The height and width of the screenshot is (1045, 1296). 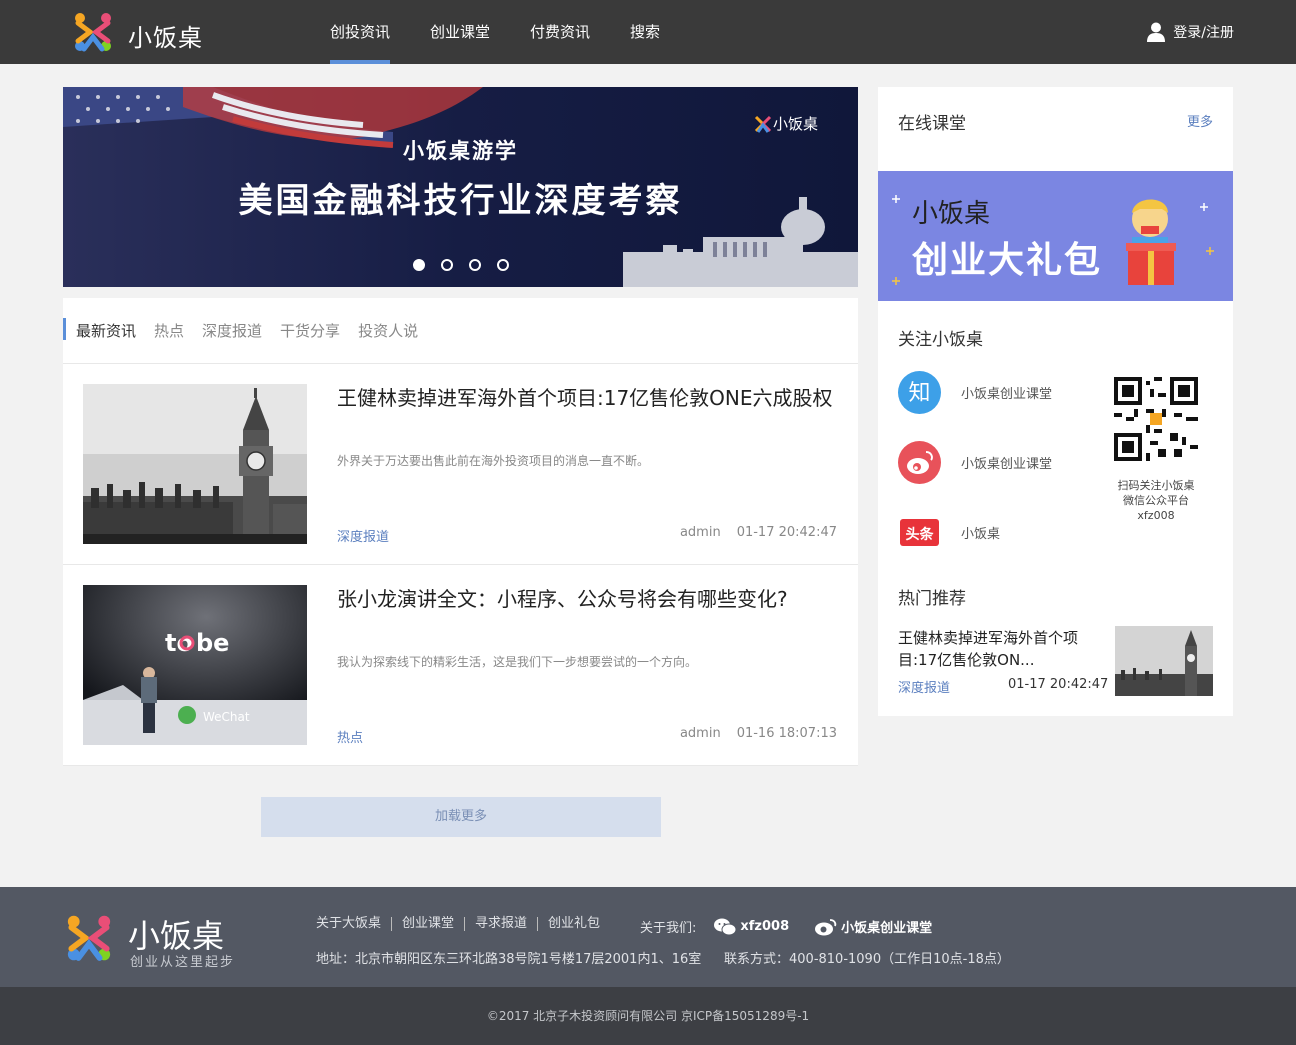 What do you see at coordinates (460, 331) in the screenshot?
I see `feed-tabs: 最新资讯 热点 深度报道 干货分享 投资人说` at bounding box center [460, 331].